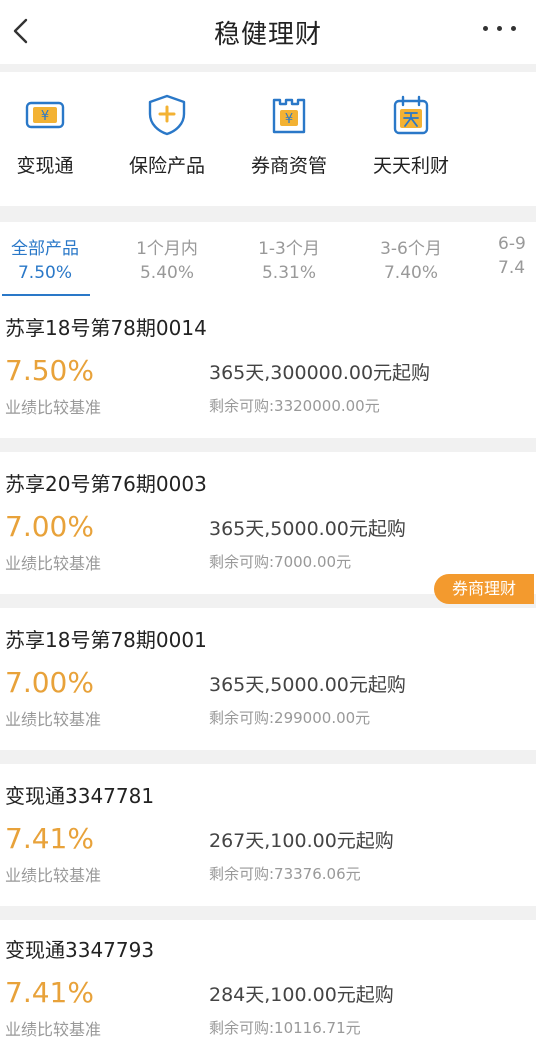 The width and height of the screenshot is (536, 1060). Describe the element at coordinates (289, 137) in the screenshot. I see `quick-link-brokerage: ¥ 券商资管` at that location.